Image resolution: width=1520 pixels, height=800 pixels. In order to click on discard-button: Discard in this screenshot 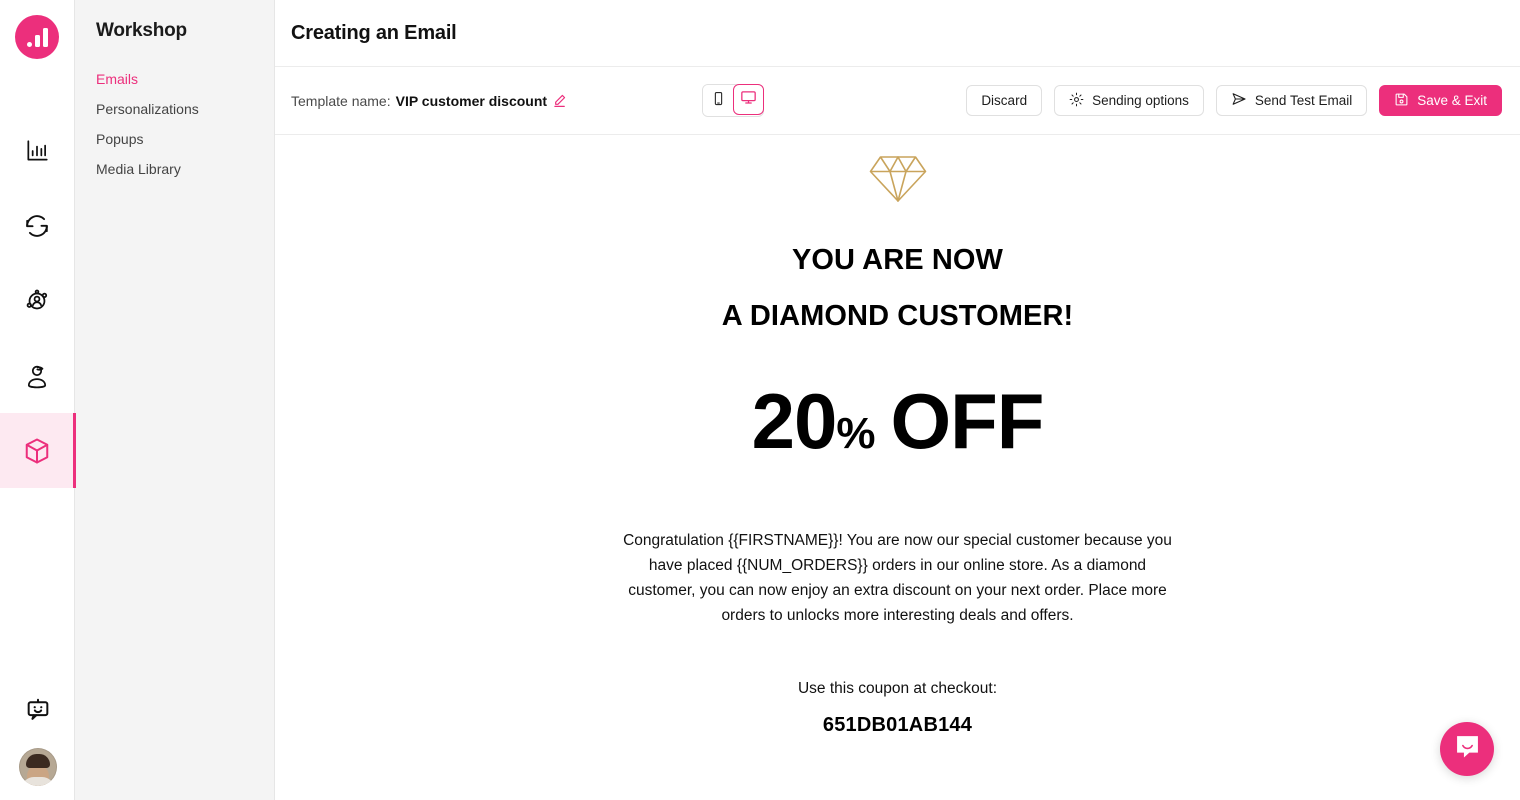, I will do `click(1004, 100)`.